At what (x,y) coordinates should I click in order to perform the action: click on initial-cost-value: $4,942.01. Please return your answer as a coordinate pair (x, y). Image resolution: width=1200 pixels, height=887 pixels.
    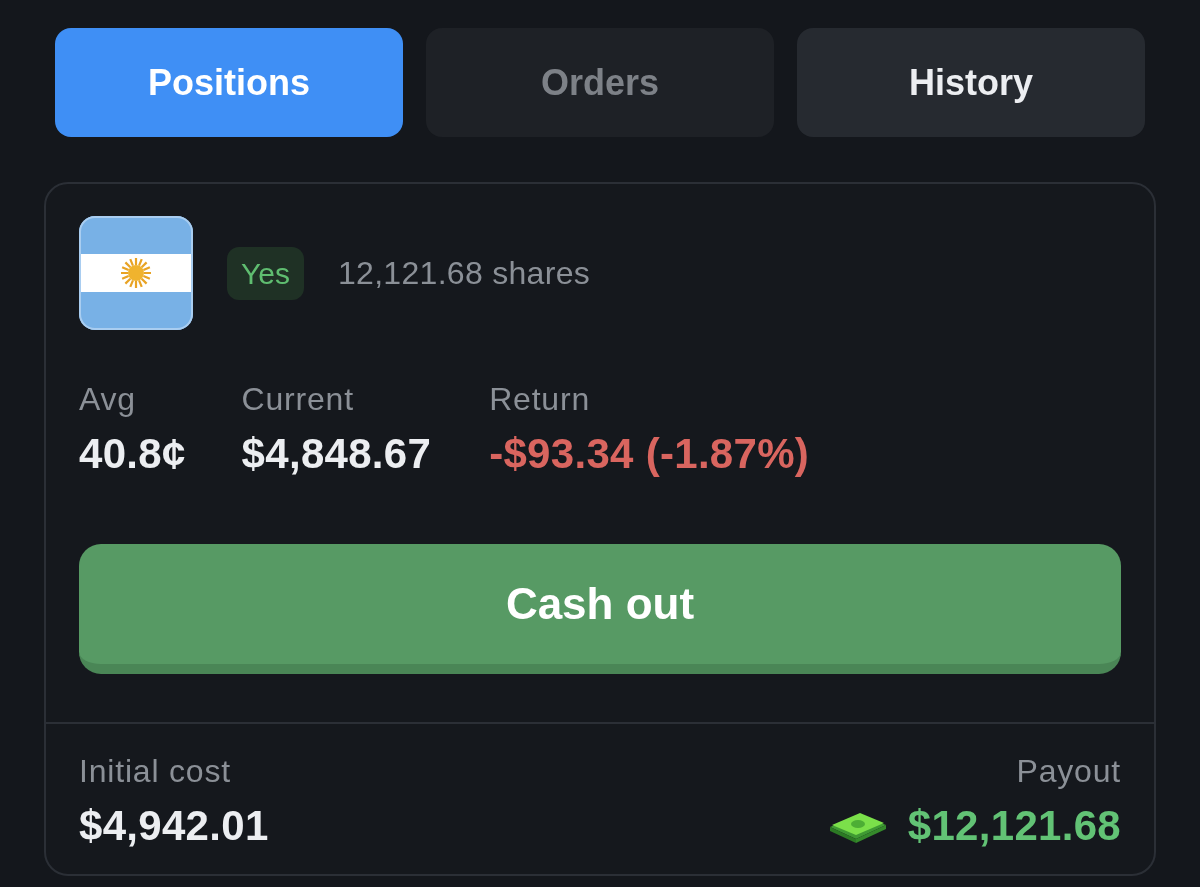
    Looking at the image, I should click on (174, 826).